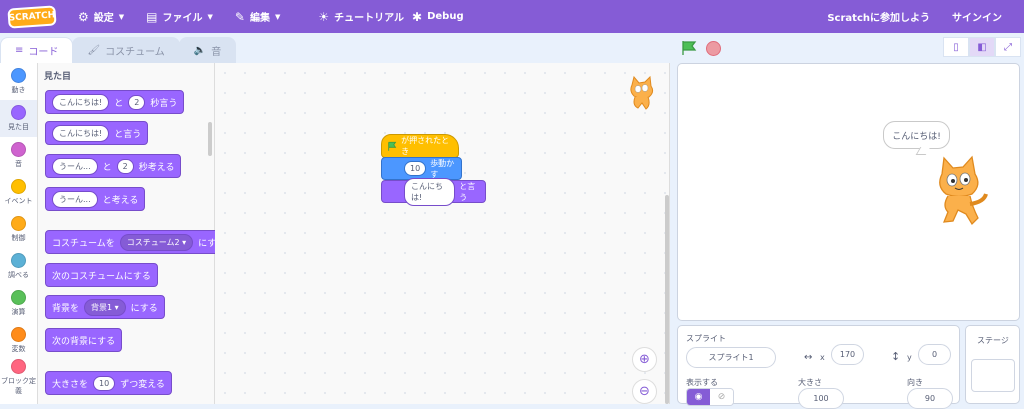  What do you see at coordinates (239, 16) in the screenshot?
I see `pencil-icon: ✎` at bounding box center [239, 16].